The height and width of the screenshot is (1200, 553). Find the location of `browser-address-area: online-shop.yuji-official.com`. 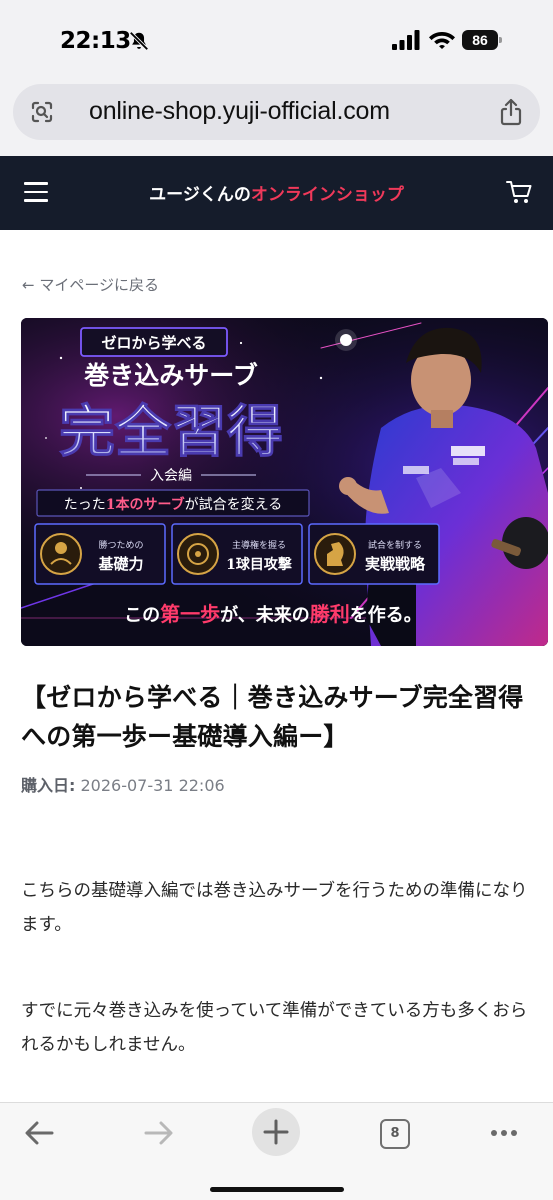

browser-address-area: online-shop.yuji-official.com is located at coordinates (276, 118).